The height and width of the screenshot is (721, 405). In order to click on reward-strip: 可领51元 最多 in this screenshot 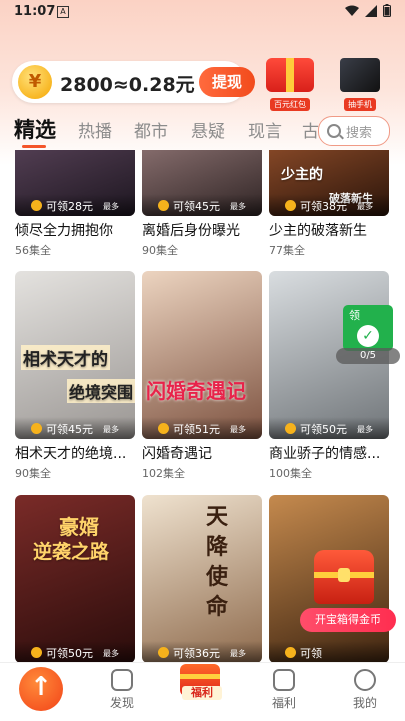, I will do `click(202, 428)`.